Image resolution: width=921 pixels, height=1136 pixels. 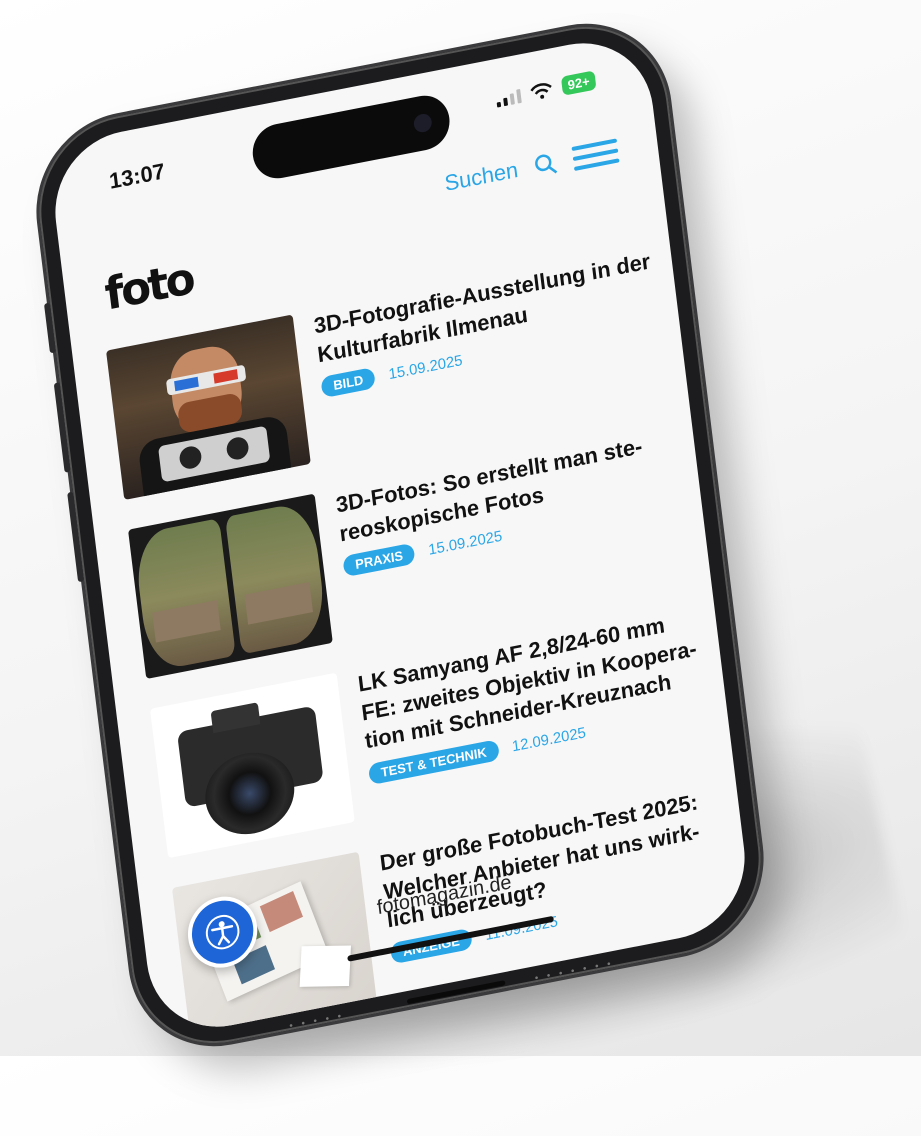 What do you see at coordinates (578, 83) in the screenshot?
I see `battery-indicator: 92+` at bounding box center [578, 83].